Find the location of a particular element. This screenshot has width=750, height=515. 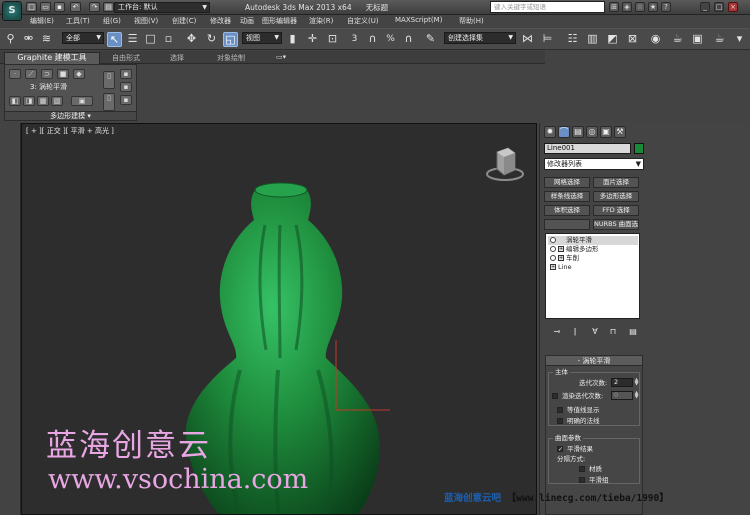

workspace-dropdown: 工作台: 默认 ▼ is located at coordinates (162, 7).